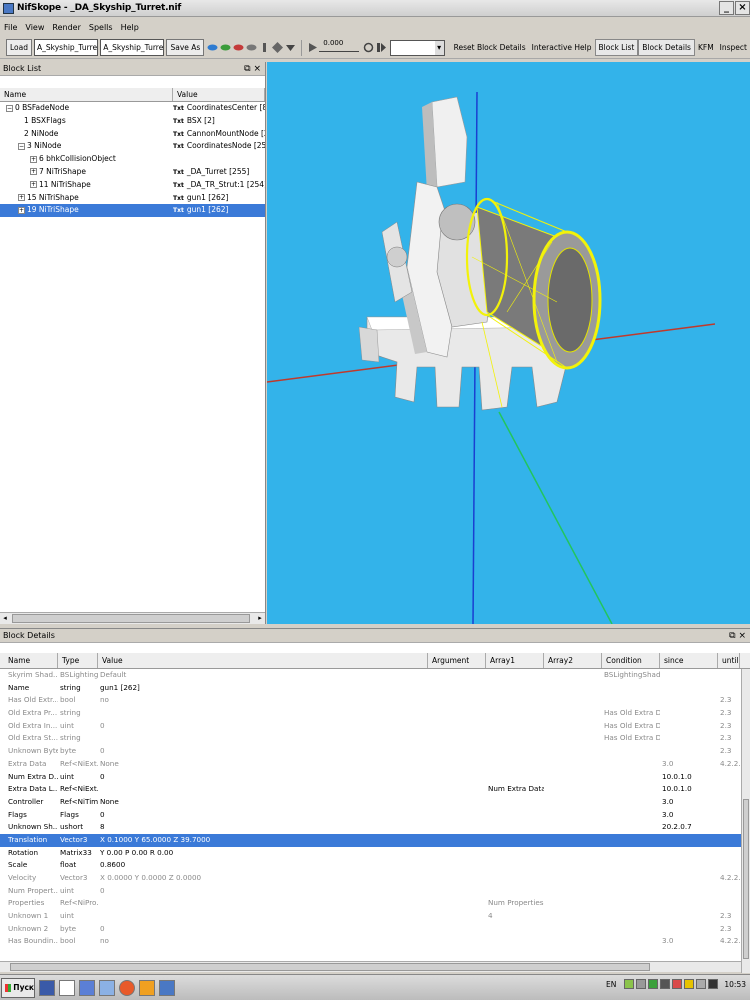 This screenshot has height=1000, width=750. What do you see at coordinates (278, 47) in the screenshot?
I see `walk-icon` at bounding box center [278, 47].